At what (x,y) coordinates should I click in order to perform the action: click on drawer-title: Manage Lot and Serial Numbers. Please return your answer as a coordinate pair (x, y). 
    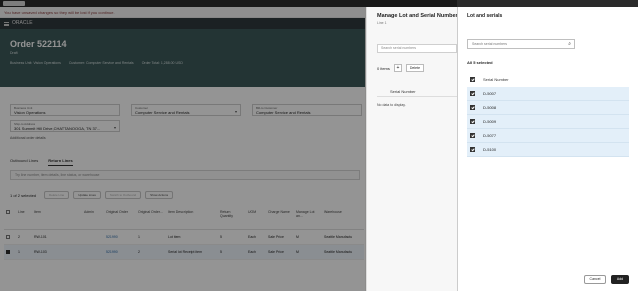
    Looking at the image, I should click on (417, 16).